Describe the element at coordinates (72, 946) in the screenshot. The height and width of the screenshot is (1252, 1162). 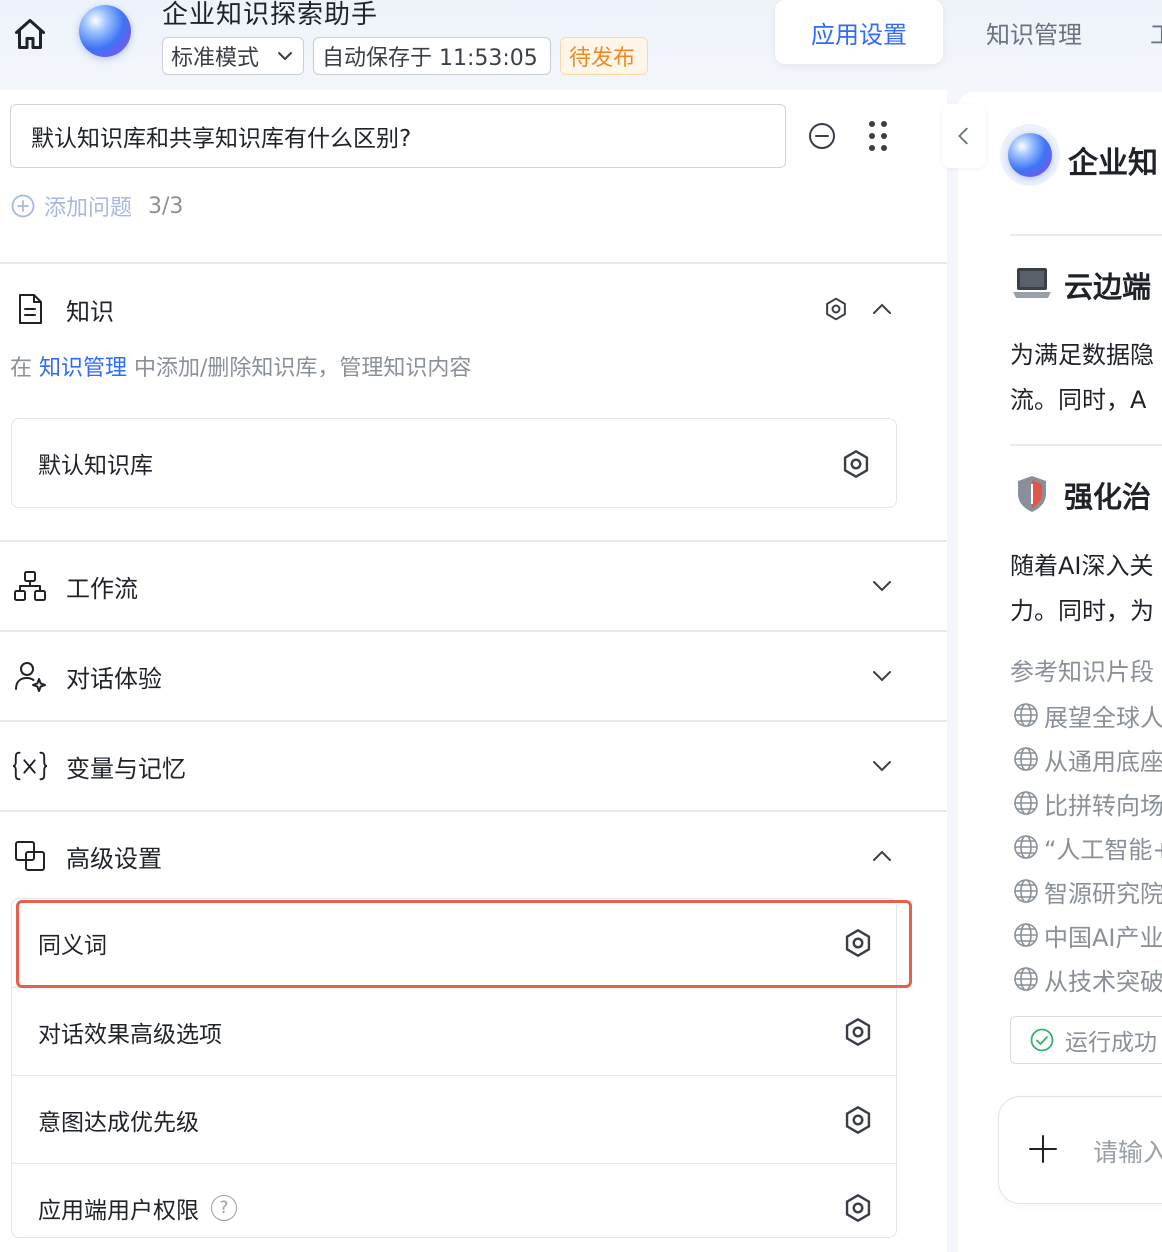
I see `adv-item-label: 同义词` at that location.